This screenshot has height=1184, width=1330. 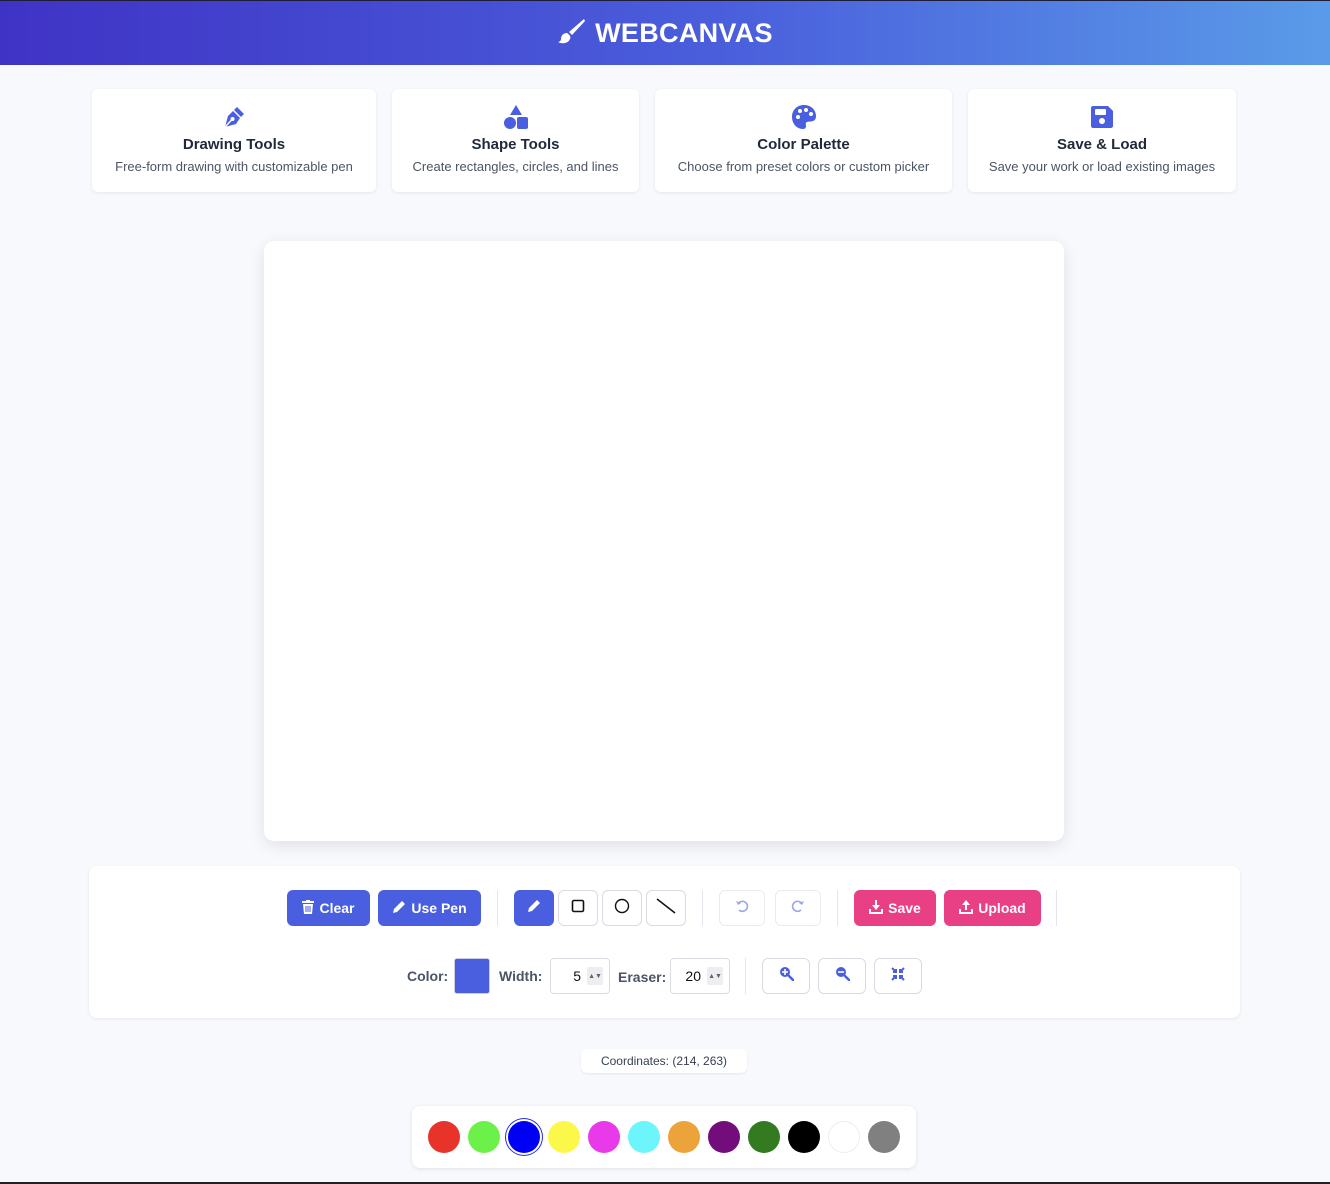 I want to click on redo-icon, so click(x=798, y=908).